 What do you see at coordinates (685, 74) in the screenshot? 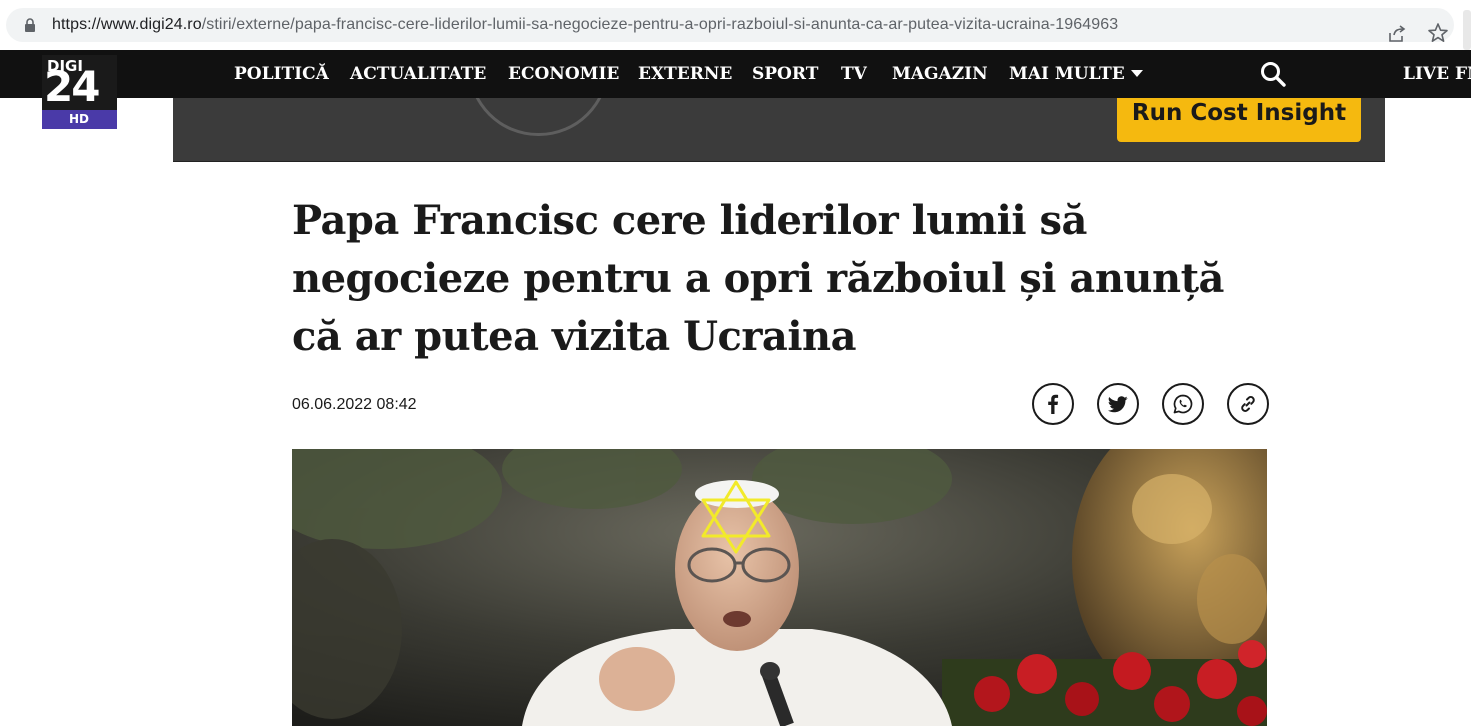
I see `nav-item-externe: EXTERNE` at bounding box center [685, 74].